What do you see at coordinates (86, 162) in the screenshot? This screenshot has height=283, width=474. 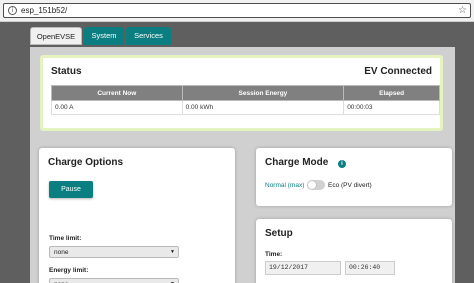 I see `charge-options-title: Charge Options` at bounding box center [86, 162].